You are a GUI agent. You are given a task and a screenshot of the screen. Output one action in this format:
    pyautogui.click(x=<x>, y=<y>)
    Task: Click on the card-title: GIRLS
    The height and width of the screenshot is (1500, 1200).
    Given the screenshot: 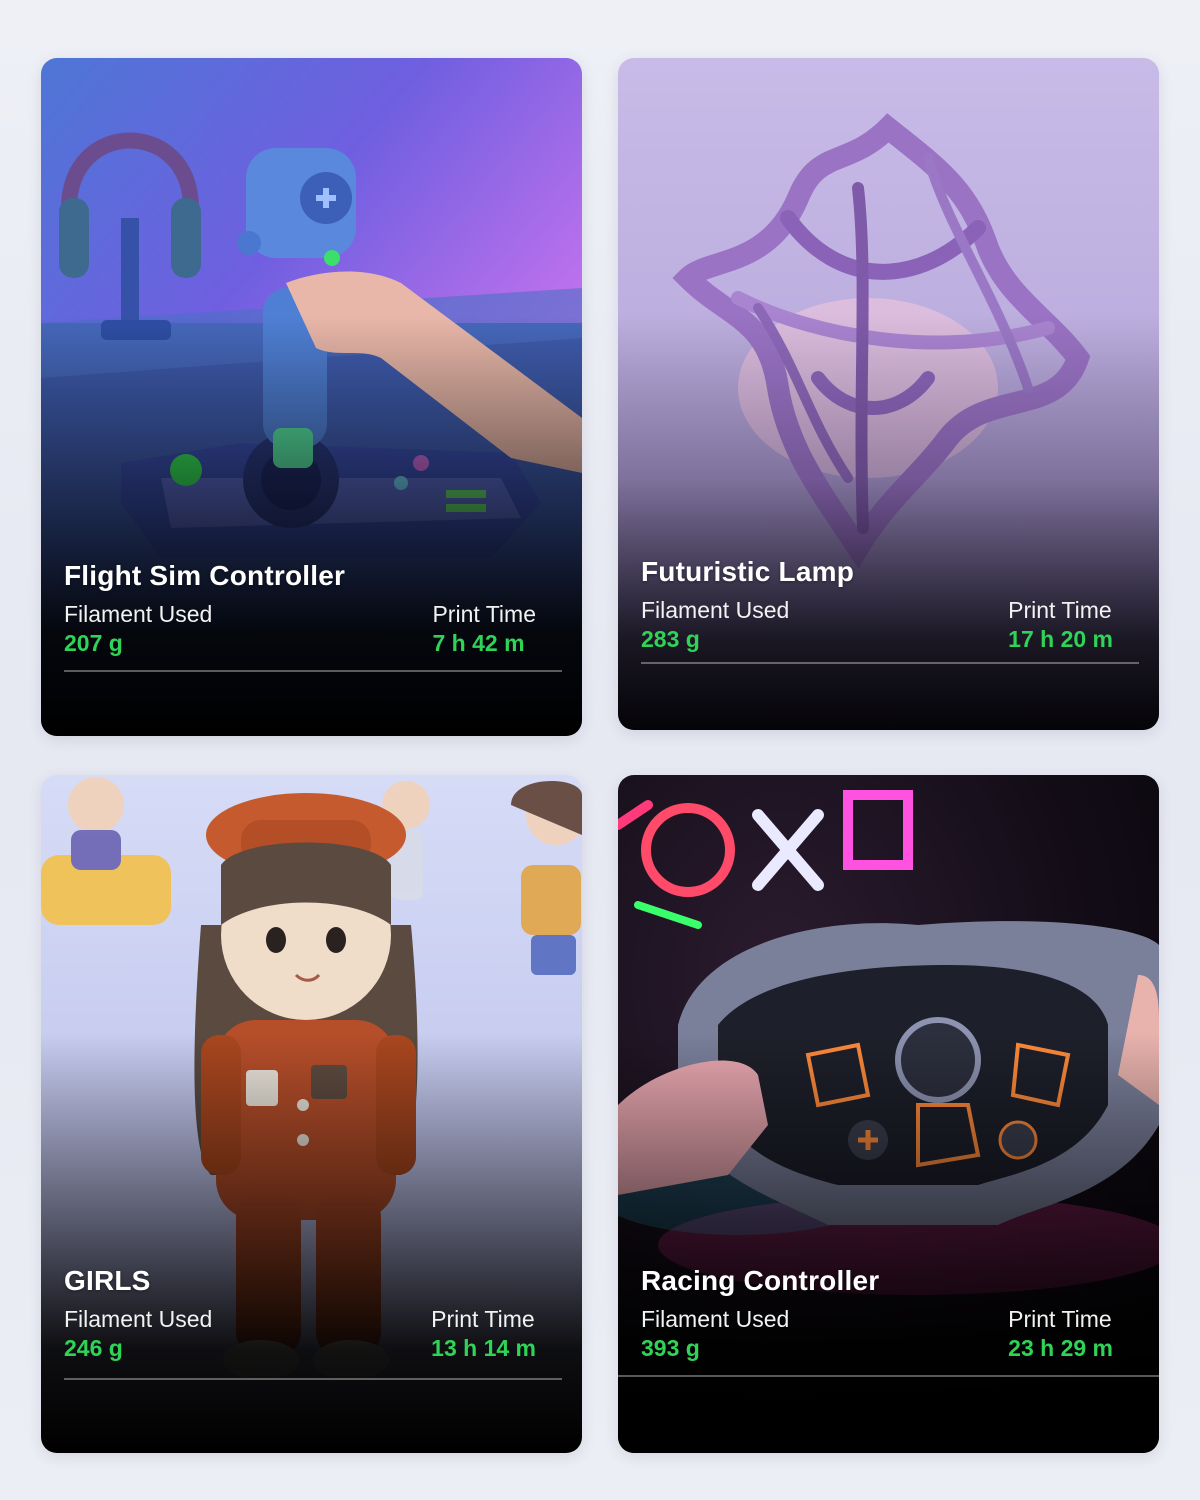 What is the action you would take?
    pyautogui.click(x=107, y=1280)
    